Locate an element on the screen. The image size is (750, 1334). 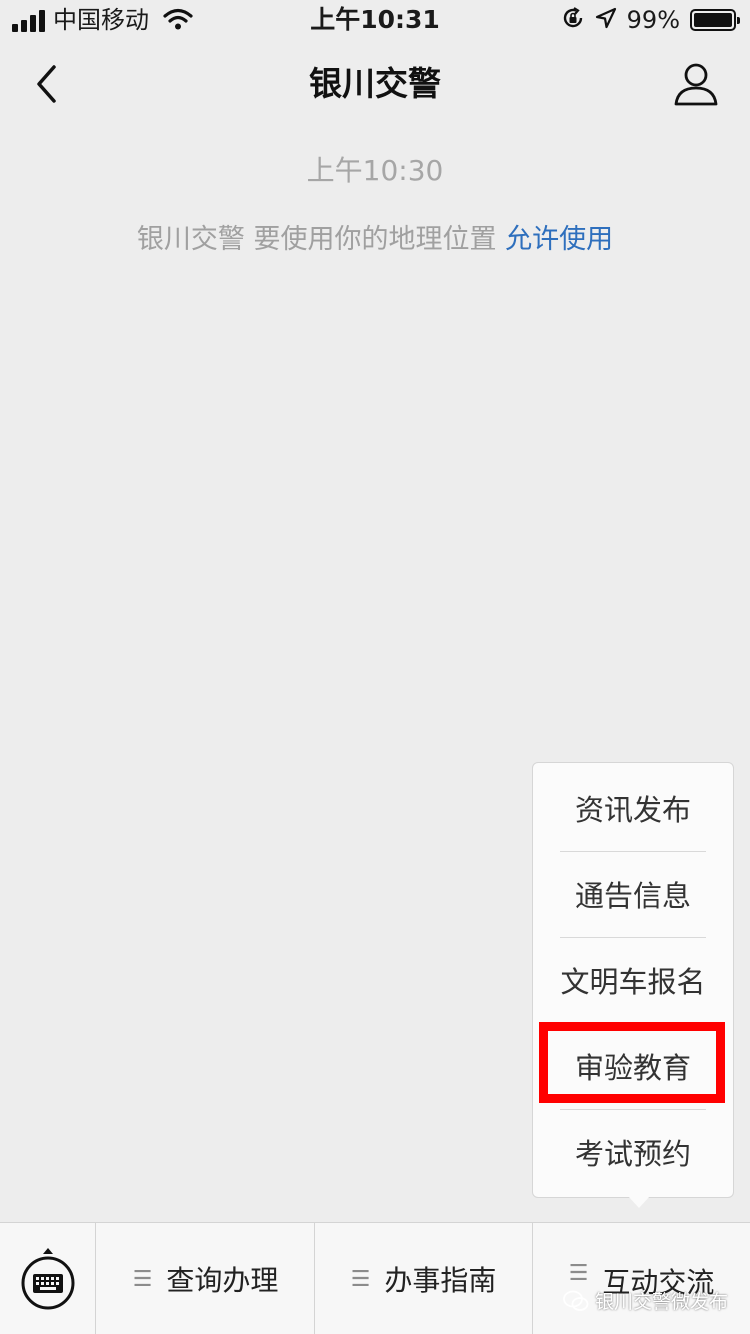
battery-fill is located at coordinates (713, 20).